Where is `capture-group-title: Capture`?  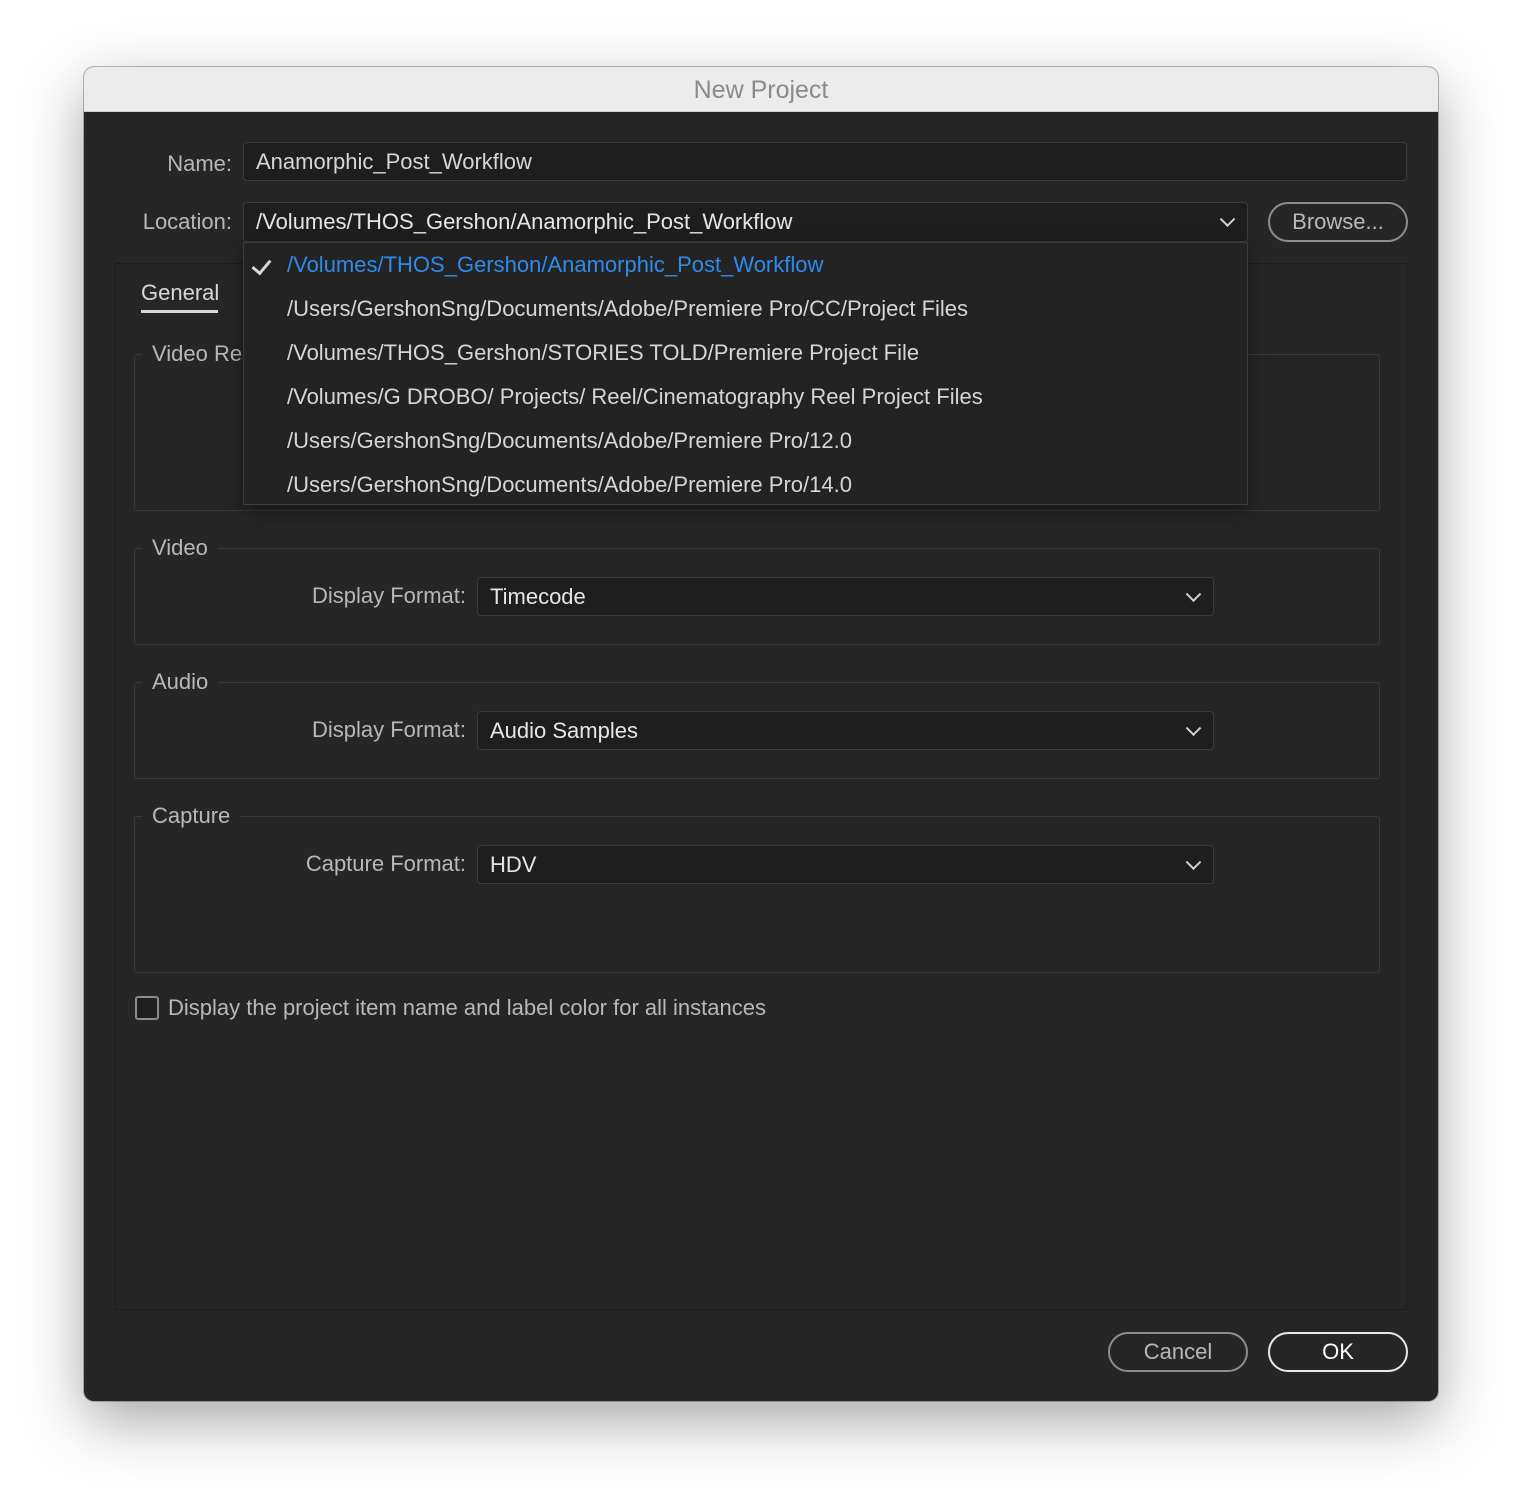 capture-group-title: Capture is located at coordinates (191, 816).